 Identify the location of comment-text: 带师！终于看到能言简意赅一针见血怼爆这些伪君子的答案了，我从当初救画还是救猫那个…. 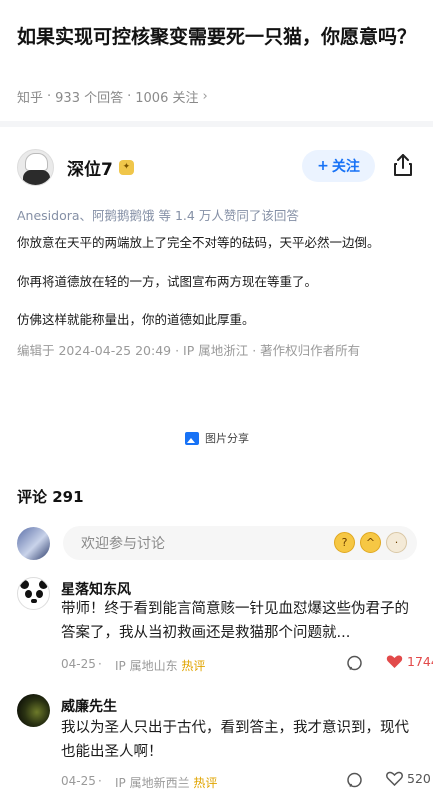
(239, 621).